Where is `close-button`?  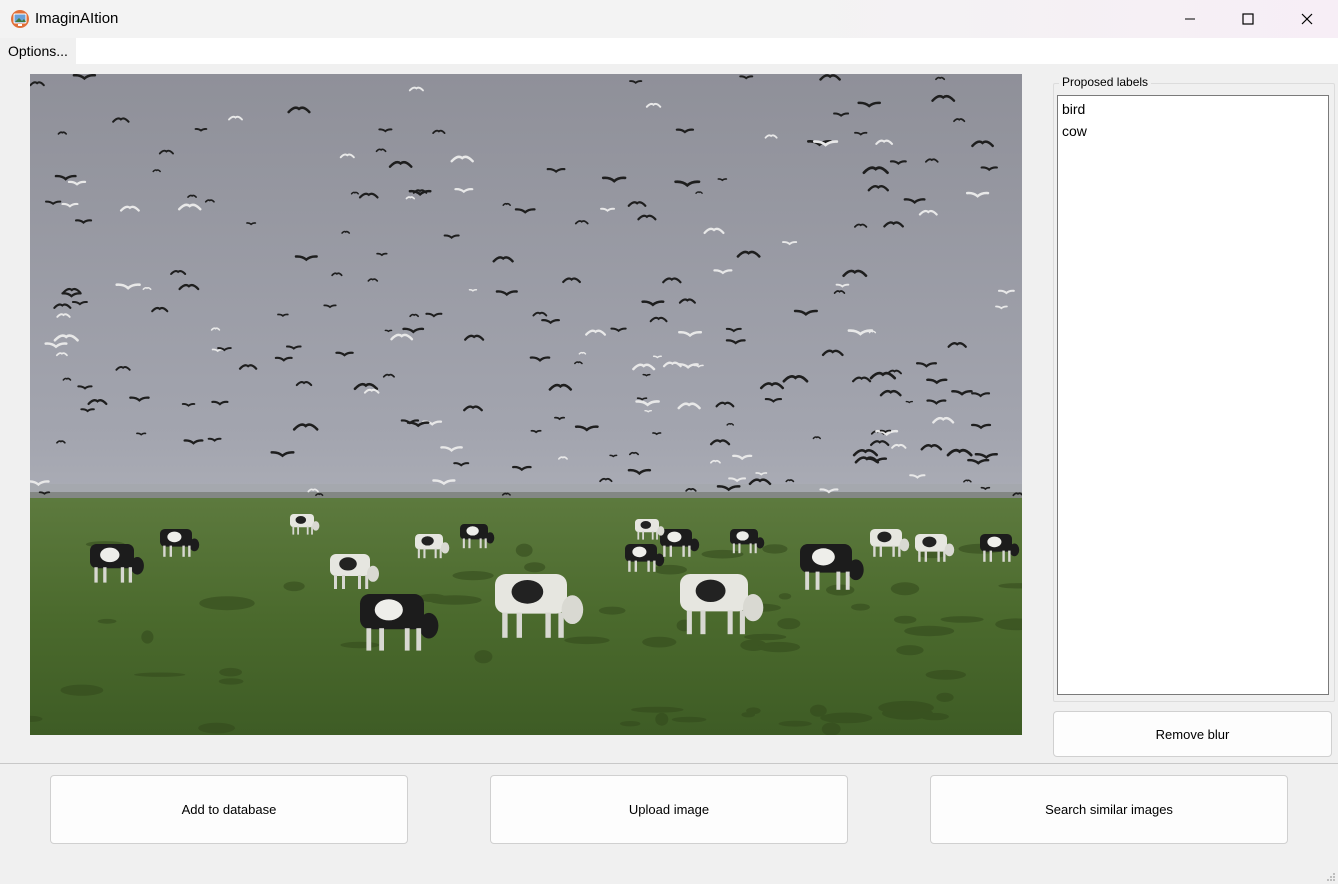
close-button is located at coordinates (1307, 19).